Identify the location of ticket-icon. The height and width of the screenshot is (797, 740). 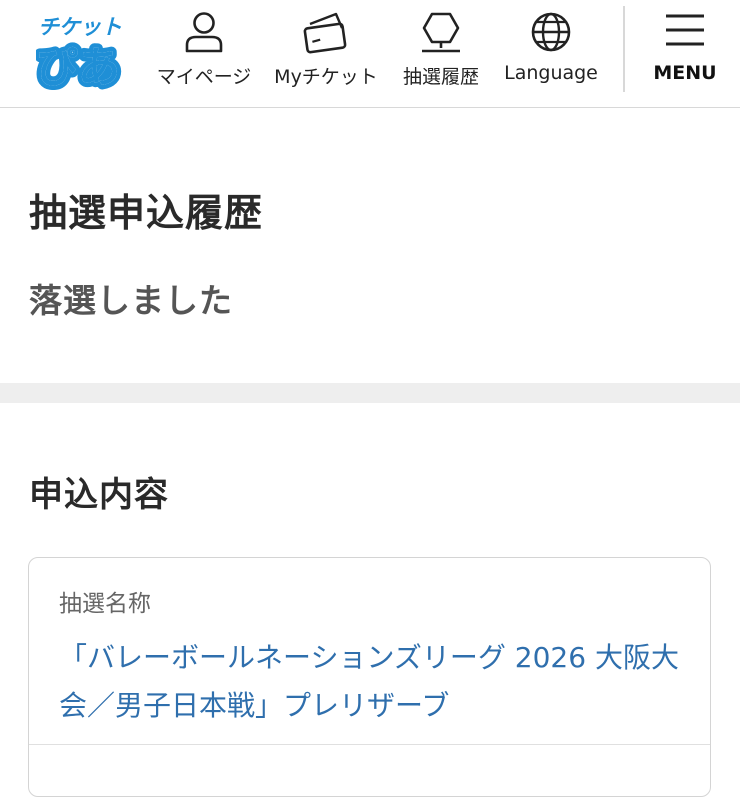
(326, 34).